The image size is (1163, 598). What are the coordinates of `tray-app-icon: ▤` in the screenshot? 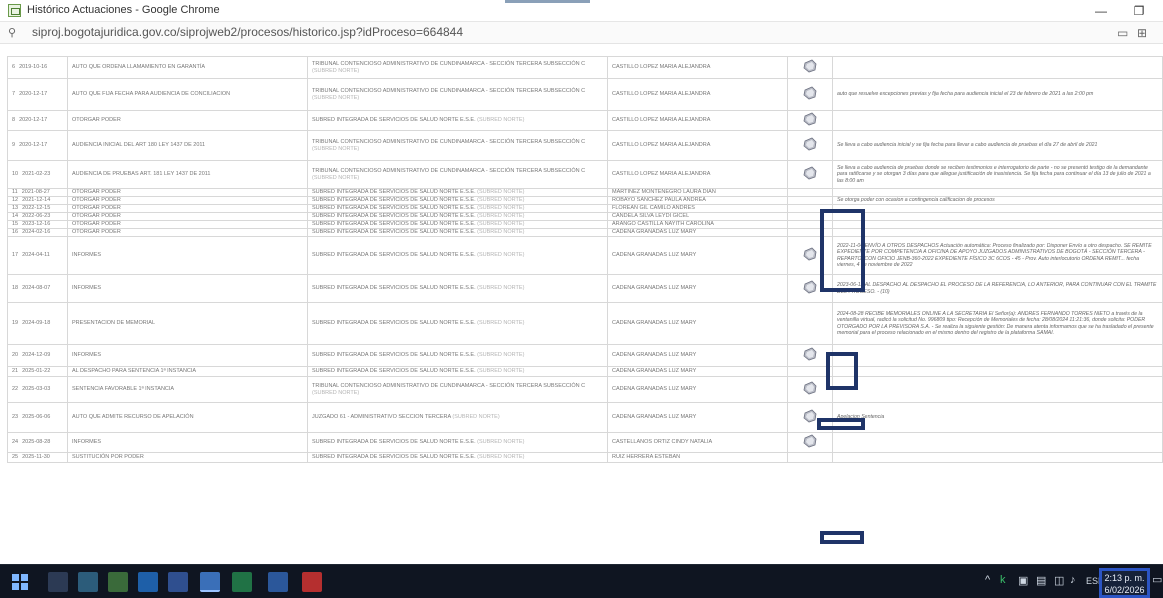 It's located at (1041, 580).